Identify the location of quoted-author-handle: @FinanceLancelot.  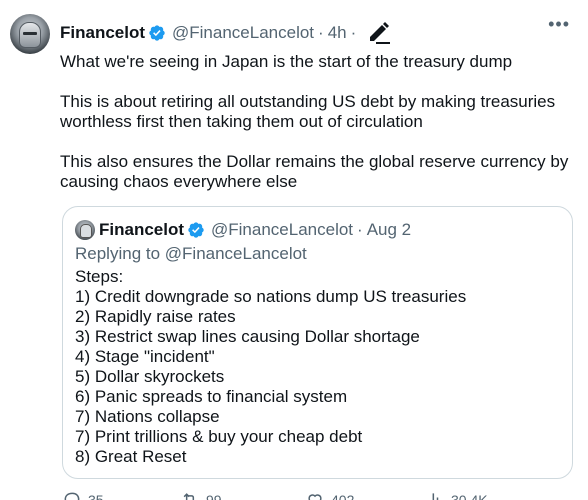
(282, 229).